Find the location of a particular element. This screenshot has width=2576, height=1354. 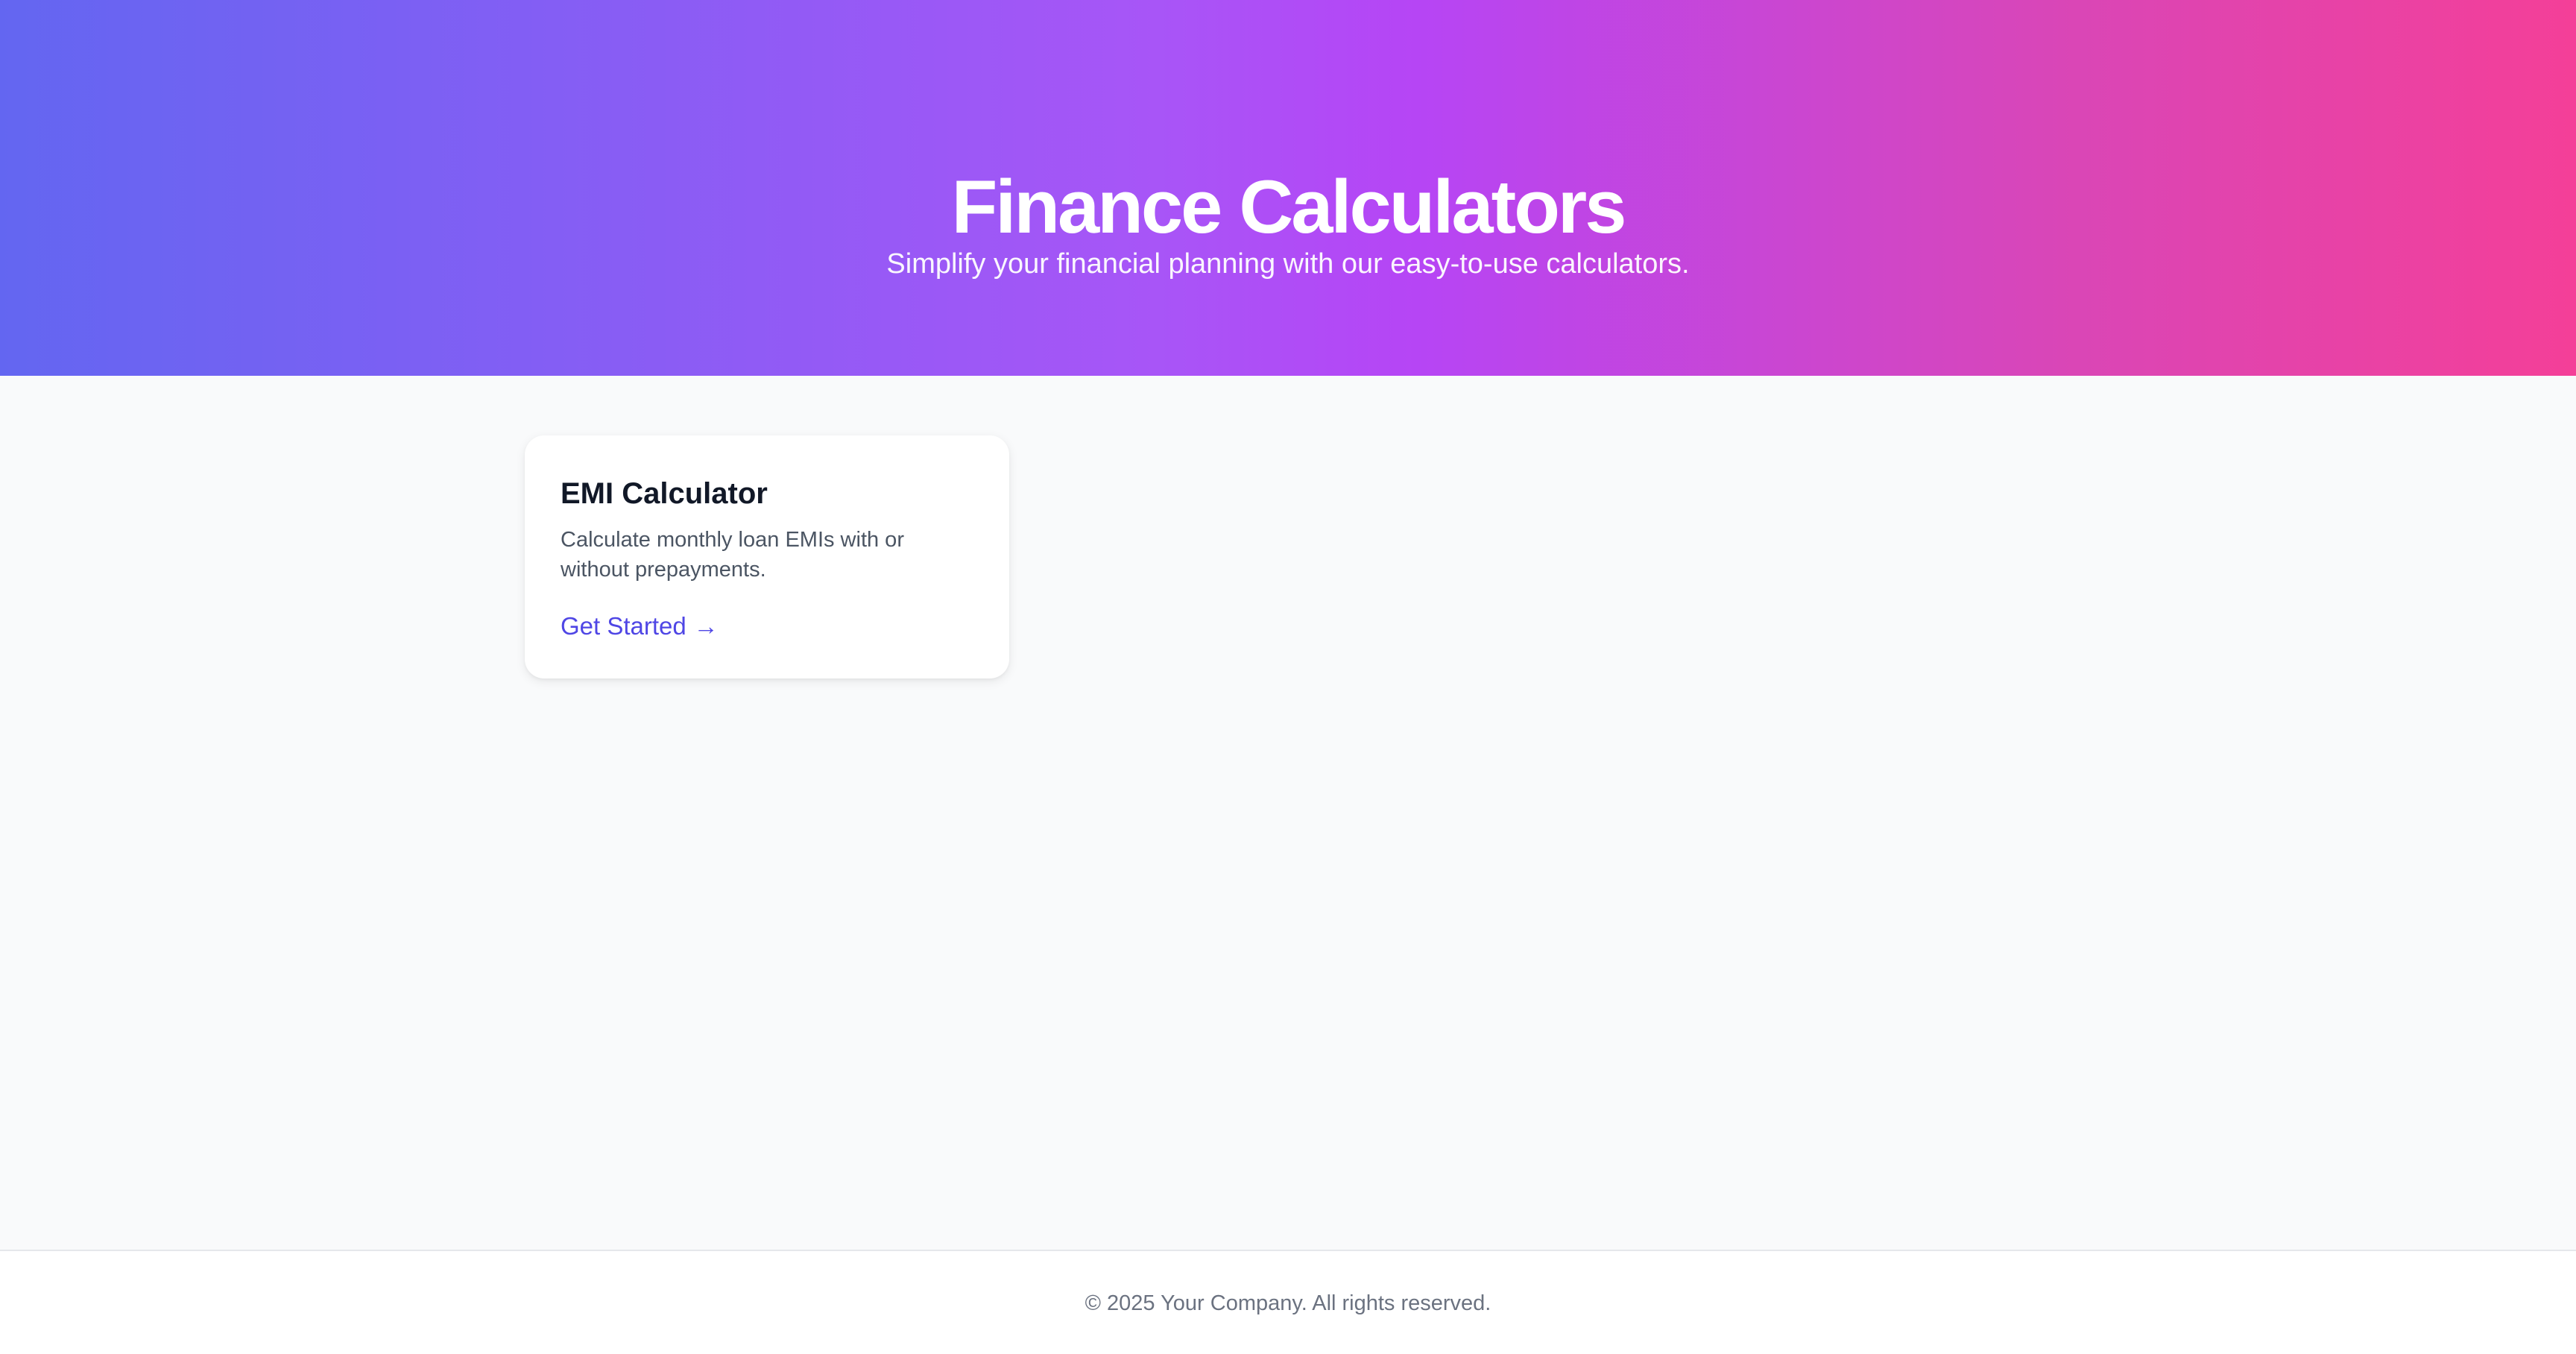

card-title: EMI Calculator is located at coordinates (664, 493).